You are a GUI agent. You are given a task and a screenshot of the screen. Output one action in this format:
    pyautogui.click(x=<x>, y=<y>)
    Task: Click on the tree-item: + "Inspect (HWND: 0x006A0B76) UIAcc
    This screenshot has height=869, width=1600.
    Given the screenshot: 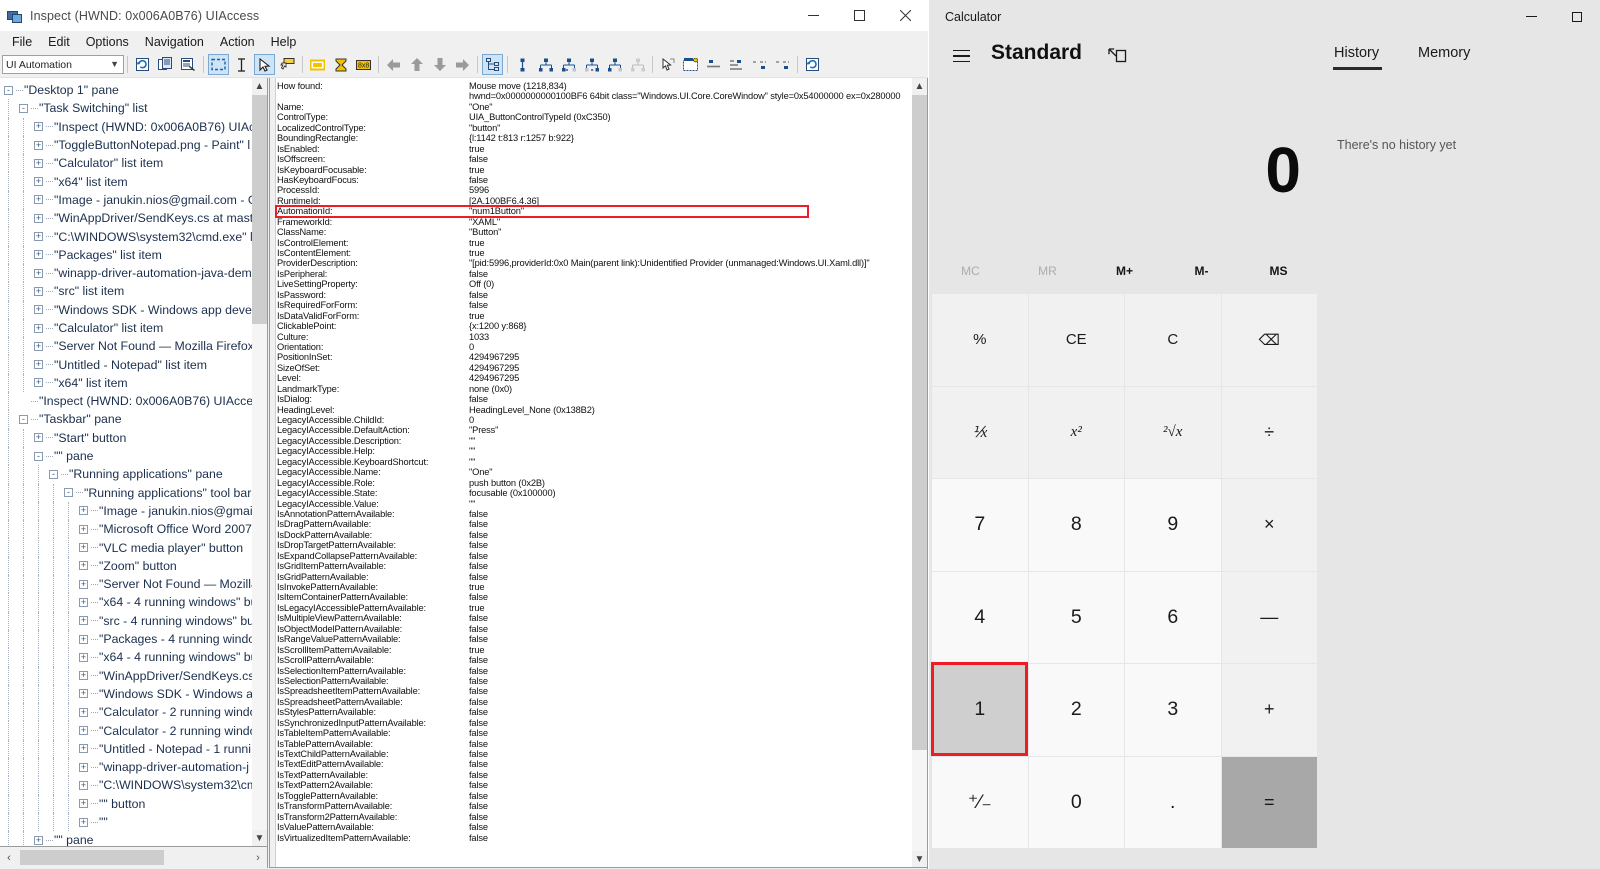 What is the action you would take?
    pyautogui.click(x=130, y=126)
    